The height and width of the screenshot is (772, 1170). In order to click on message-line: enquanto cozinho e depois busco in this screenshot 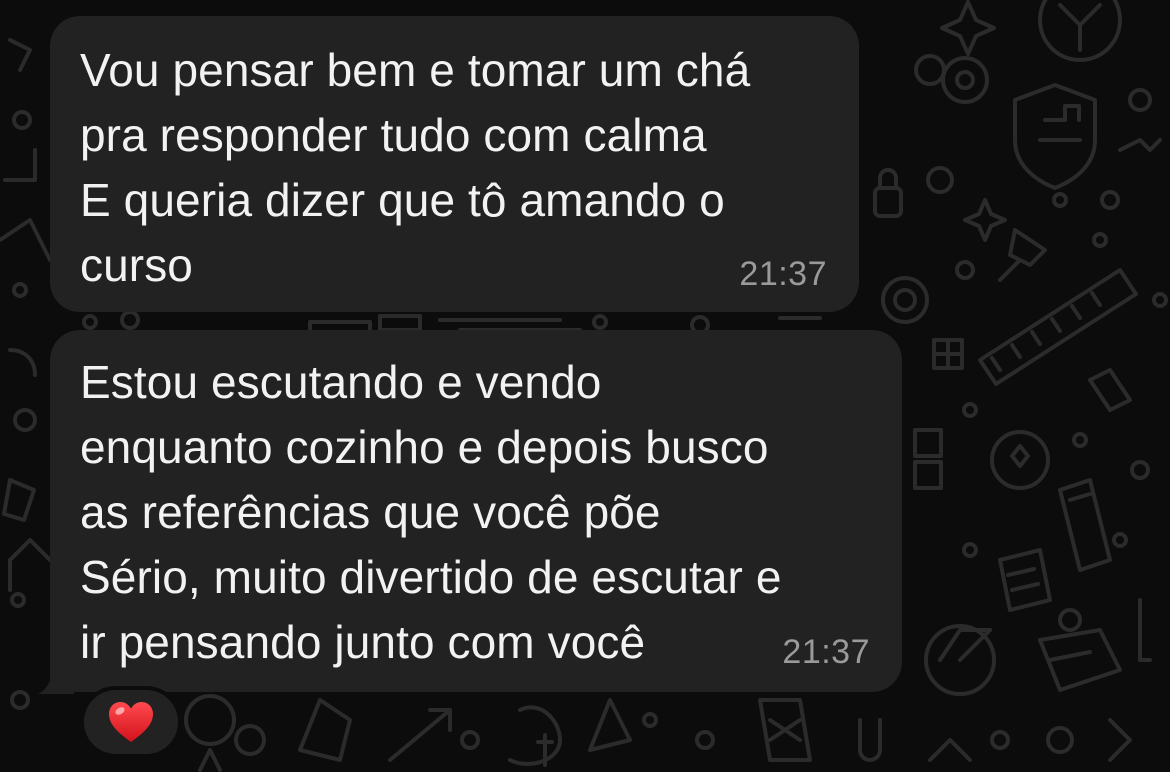, I will do `click(424, 447)`.